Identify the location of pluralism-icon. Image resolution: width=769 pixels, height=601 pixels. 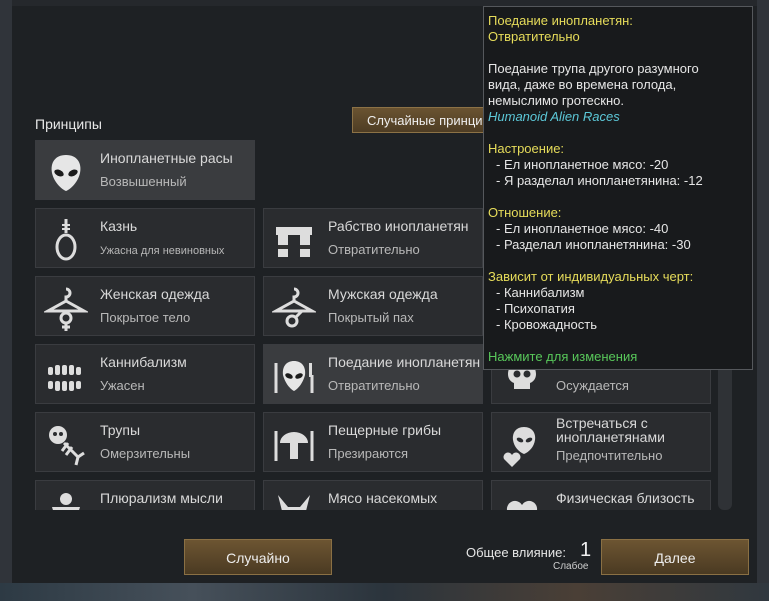
(66, 500).